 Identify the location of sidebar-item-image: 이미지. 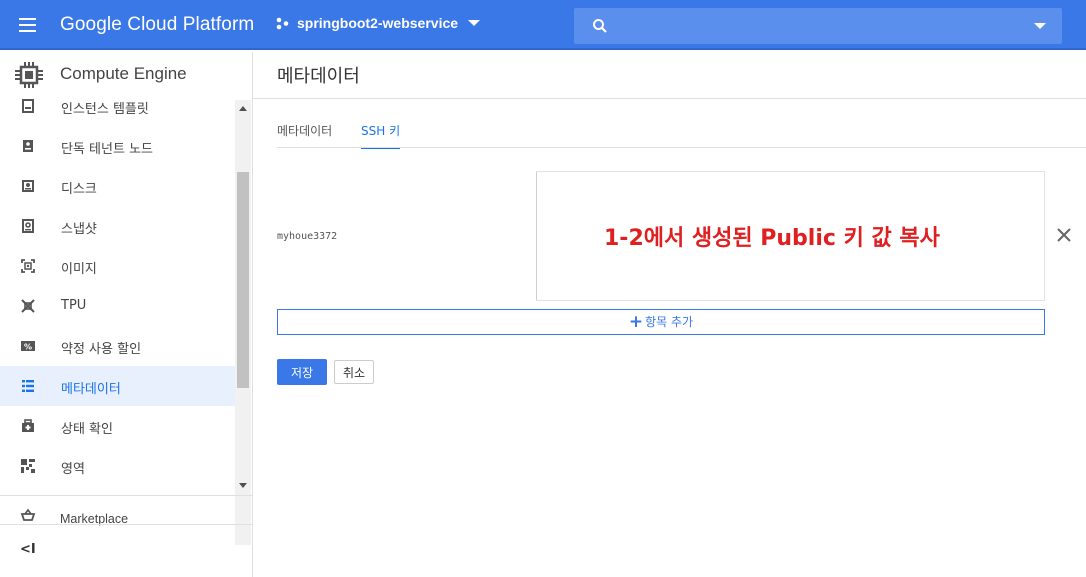
(117, 266).